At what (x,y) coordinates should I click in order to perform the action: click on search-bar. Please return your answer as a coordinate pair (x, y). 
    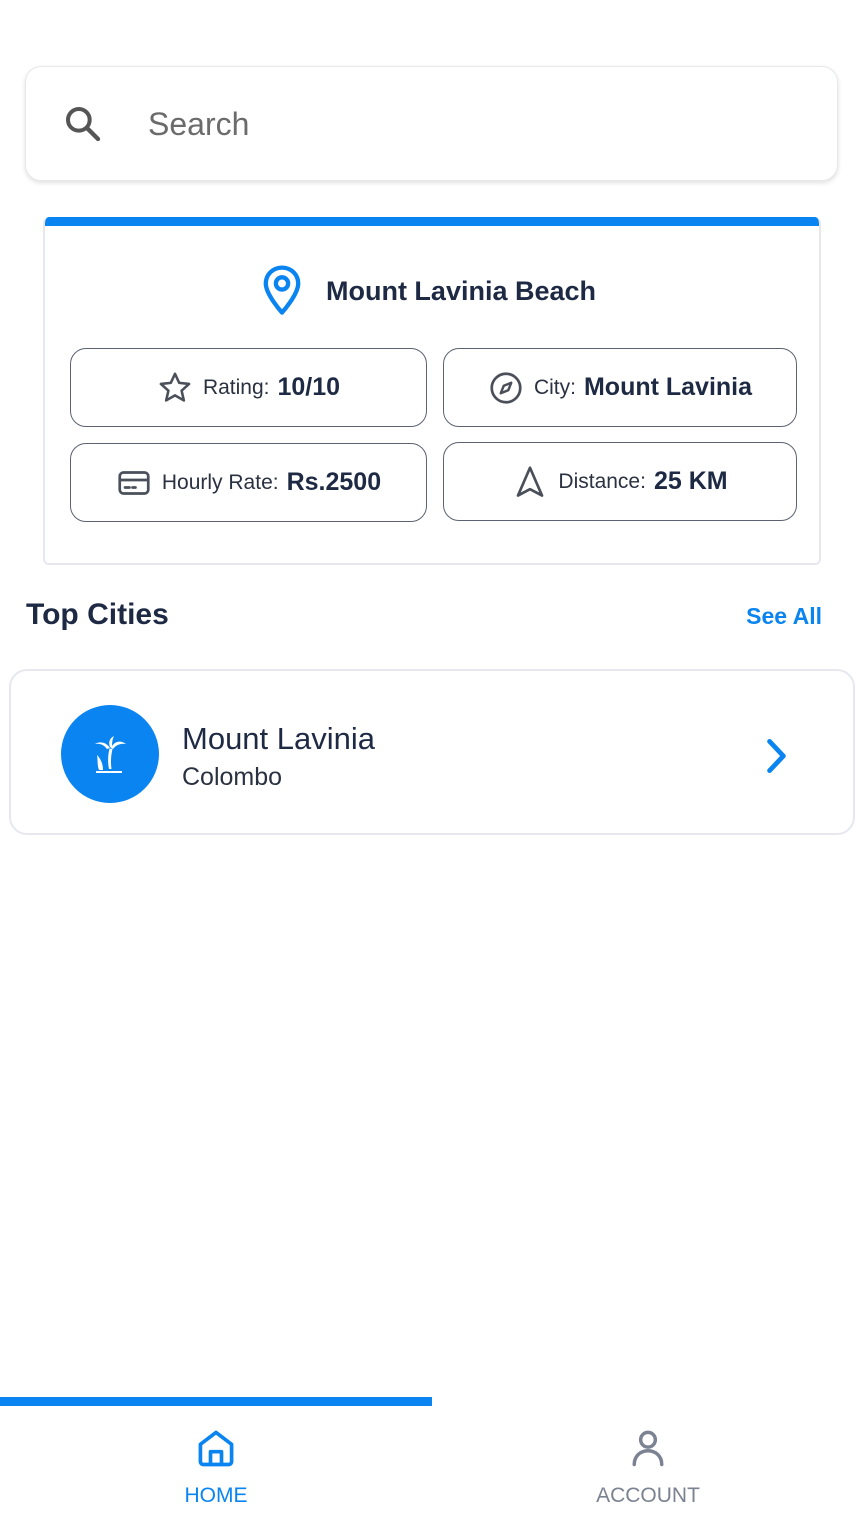
    Looking at the image, I should click on (431, 123).